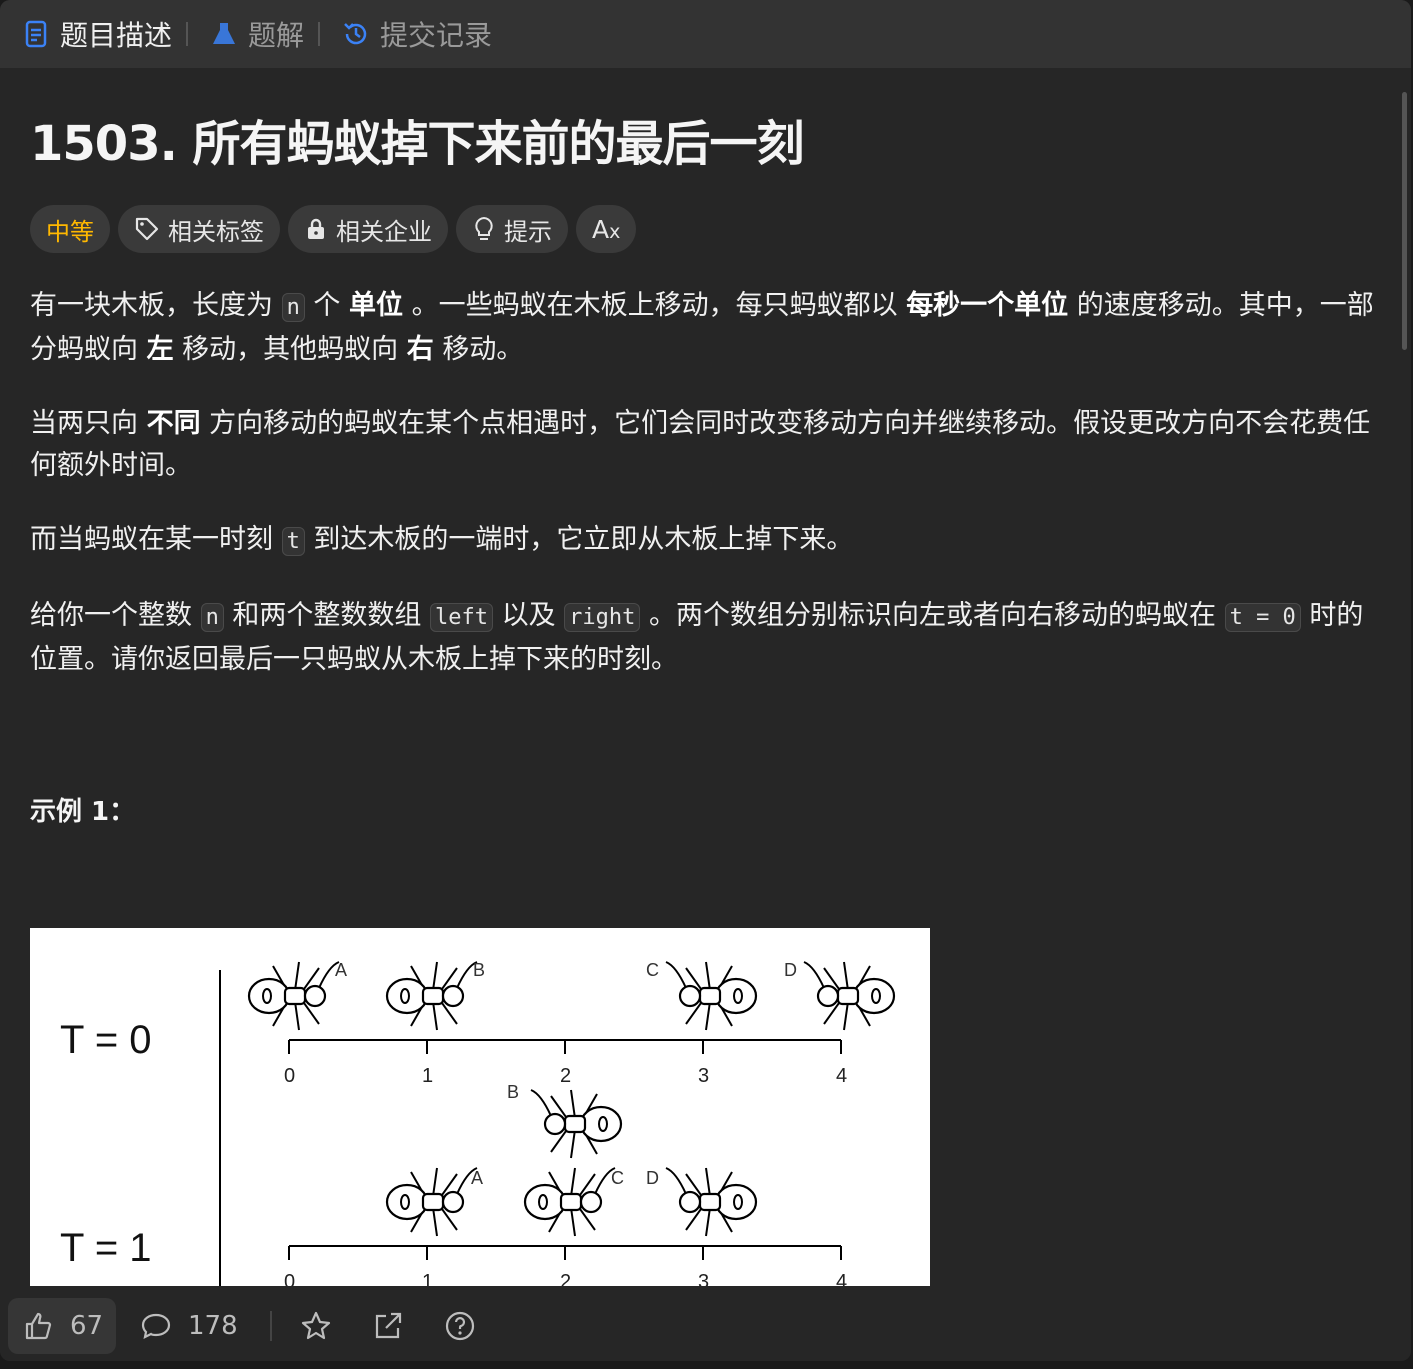 This screenshot has height=1369, width=1413. I want to click on lightbulb-icon, so click(484, 228).